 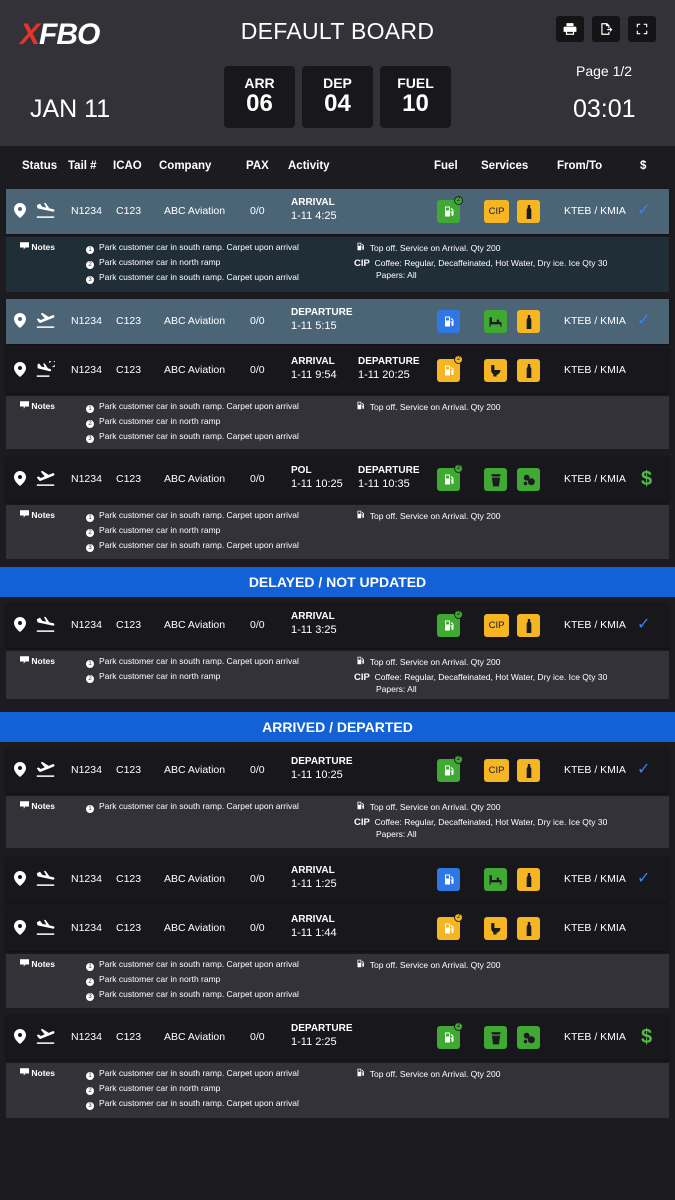 What do you see at coordinates (642, 29) in the screenshot?
I see `fullscreen-button` at bounding box center [642, 29].